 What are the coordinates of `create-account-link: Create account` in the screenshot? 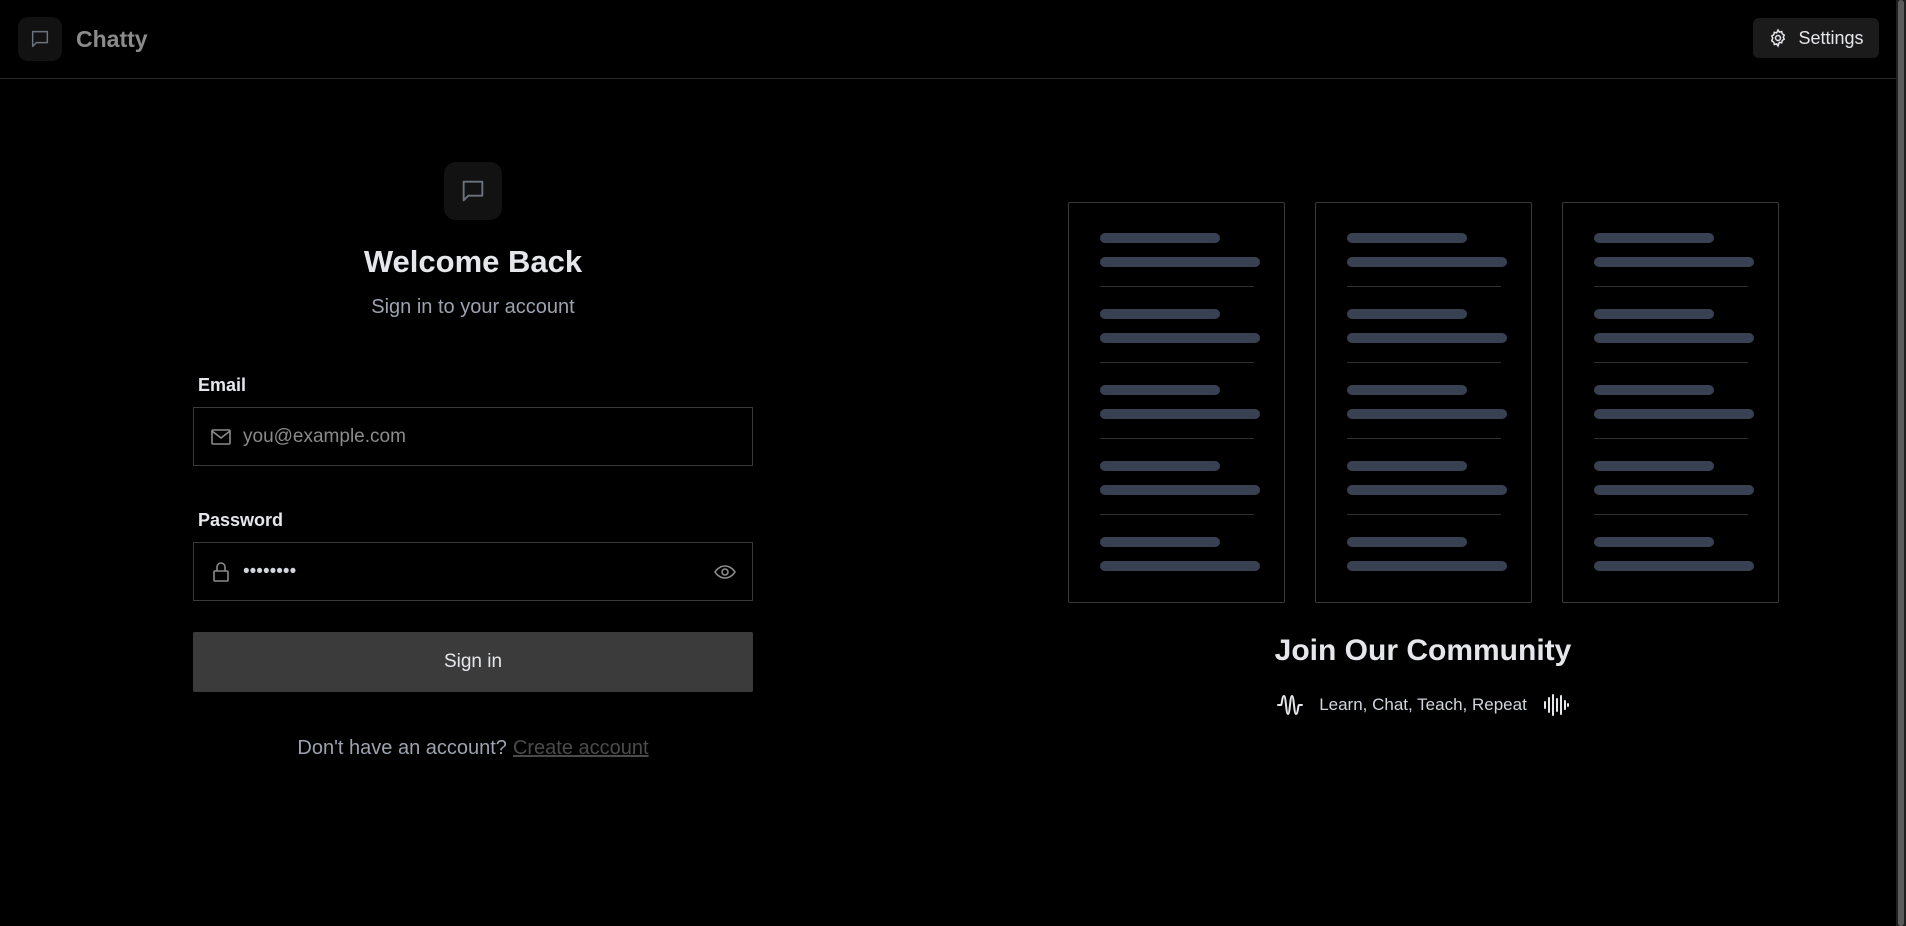 It's located at (581, 748).